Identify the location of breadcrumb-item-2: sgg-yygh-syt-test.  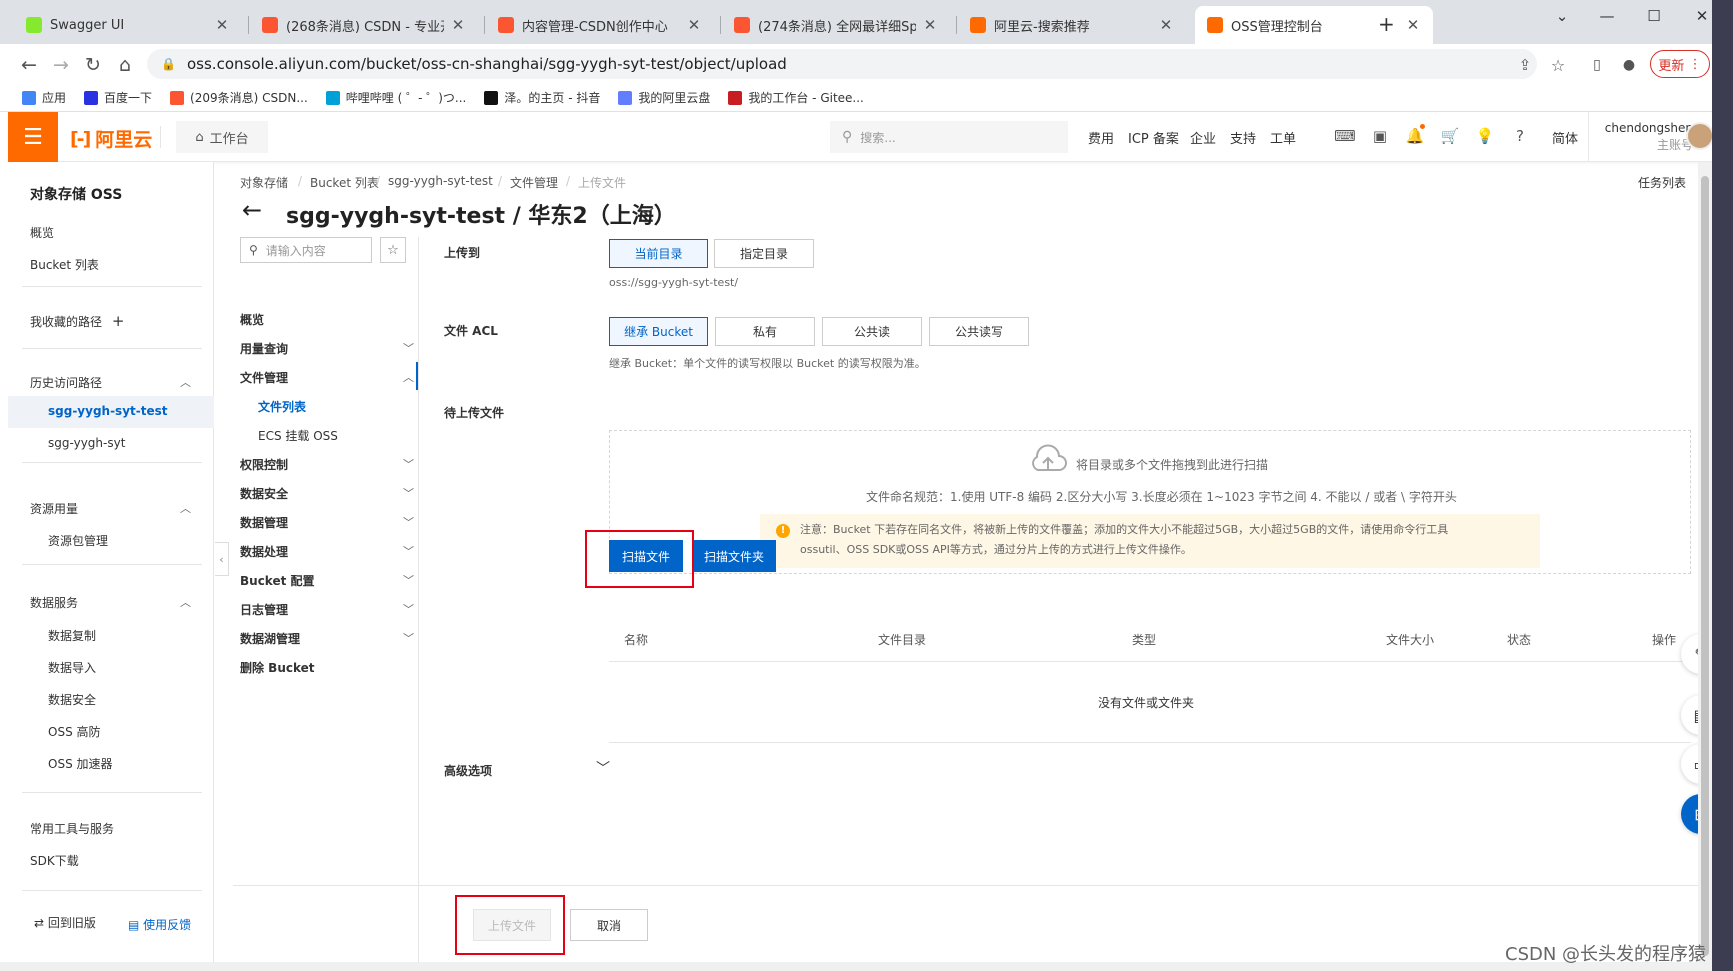
(440, 181).